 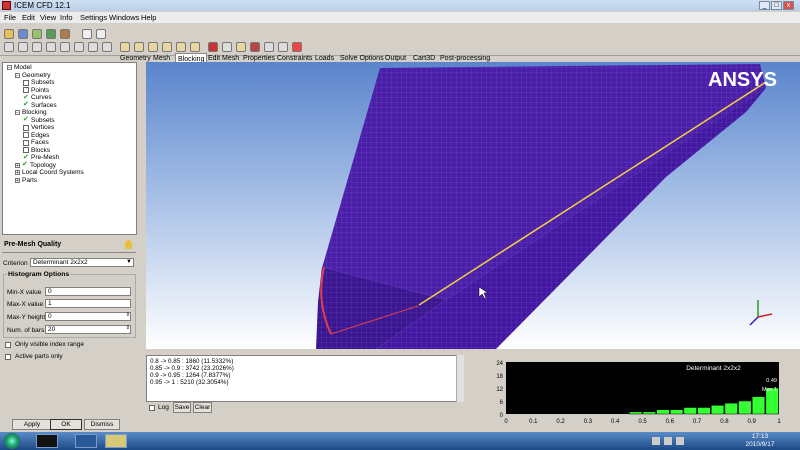 I want to click on log-checkbox, so click(x=152, y=408).